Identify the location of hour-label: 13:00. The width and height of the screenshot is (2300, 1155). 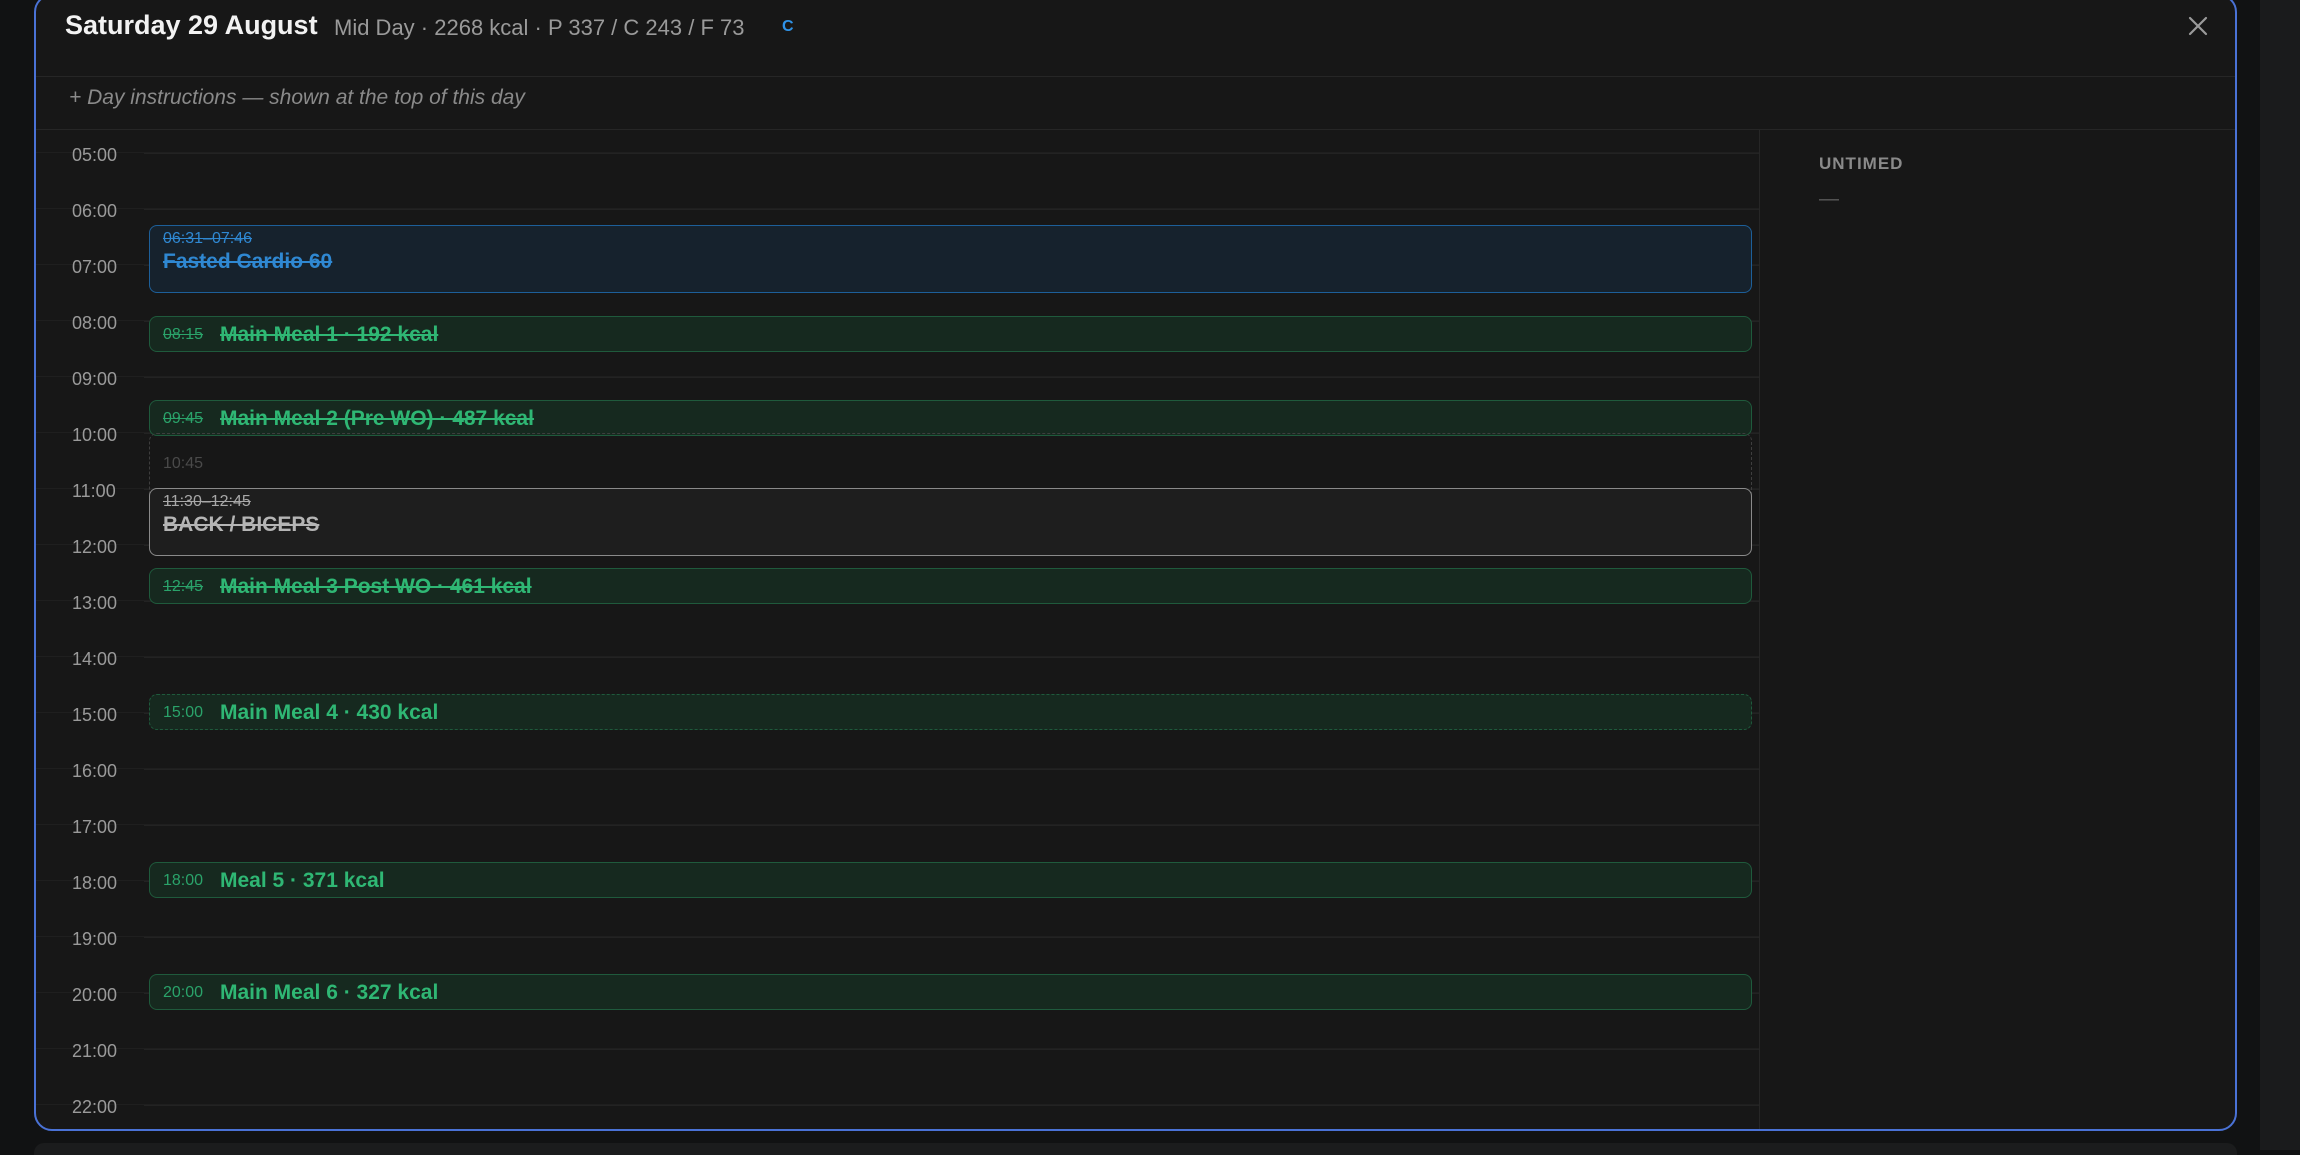
(95, 603).